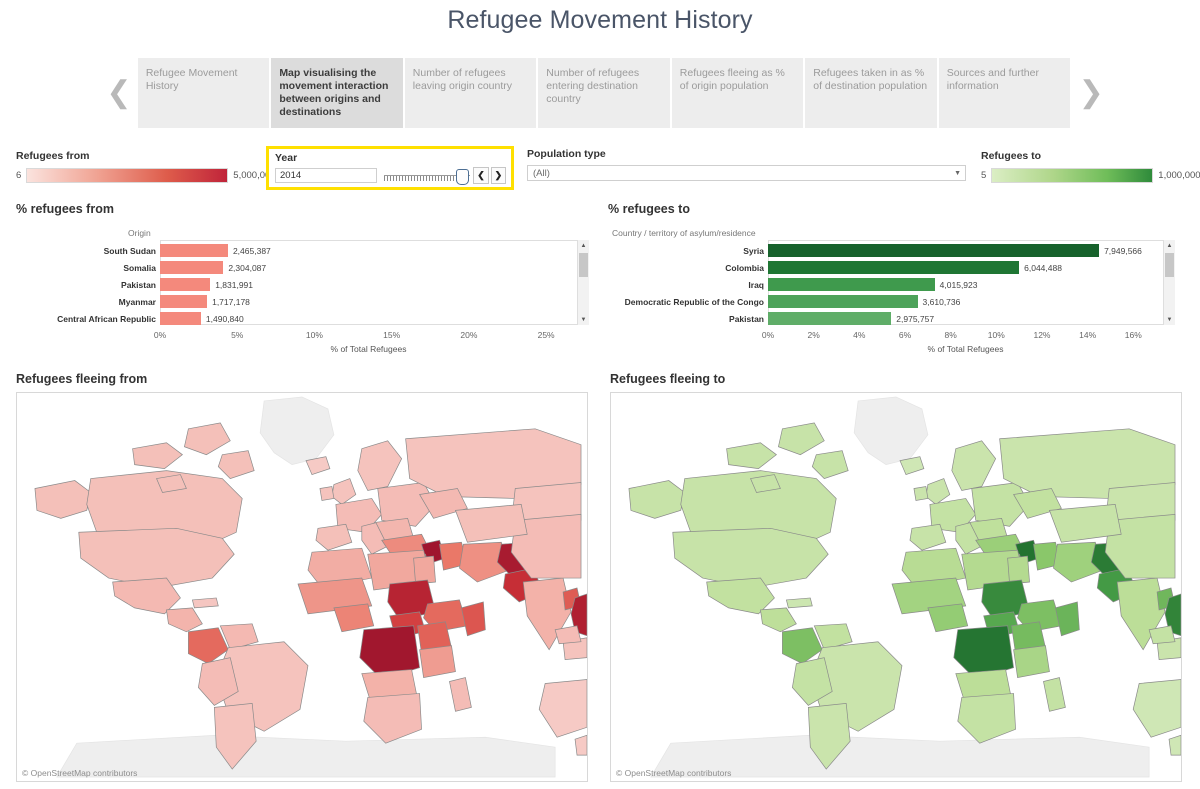  Describe the element at coordinates (203, 93) in the screenshot. I see `tab-refugee-movement-history: Refugee Movement History` at that location.